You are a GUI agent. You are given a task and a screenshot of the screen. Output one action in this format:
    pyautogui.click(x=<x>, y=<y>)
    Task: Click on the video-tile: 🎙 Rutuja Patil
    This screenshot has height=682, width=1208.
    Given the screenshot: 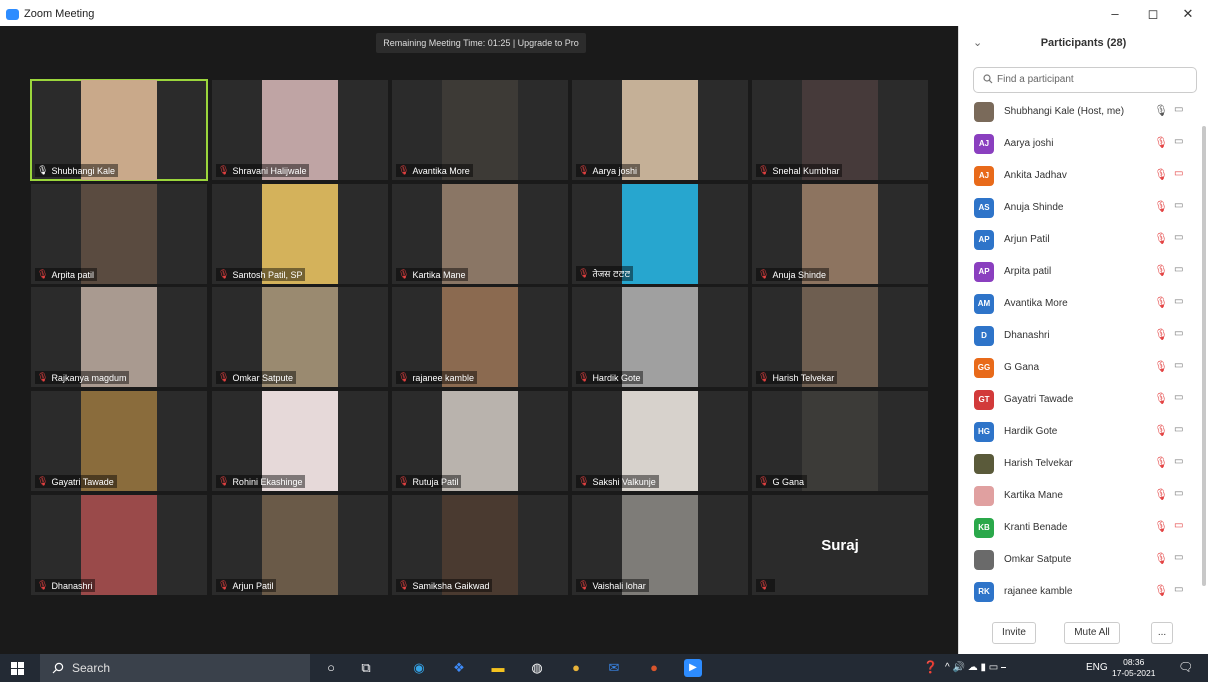 What is the action you would take?
    pyautogui.click(x=480, y=441)
    